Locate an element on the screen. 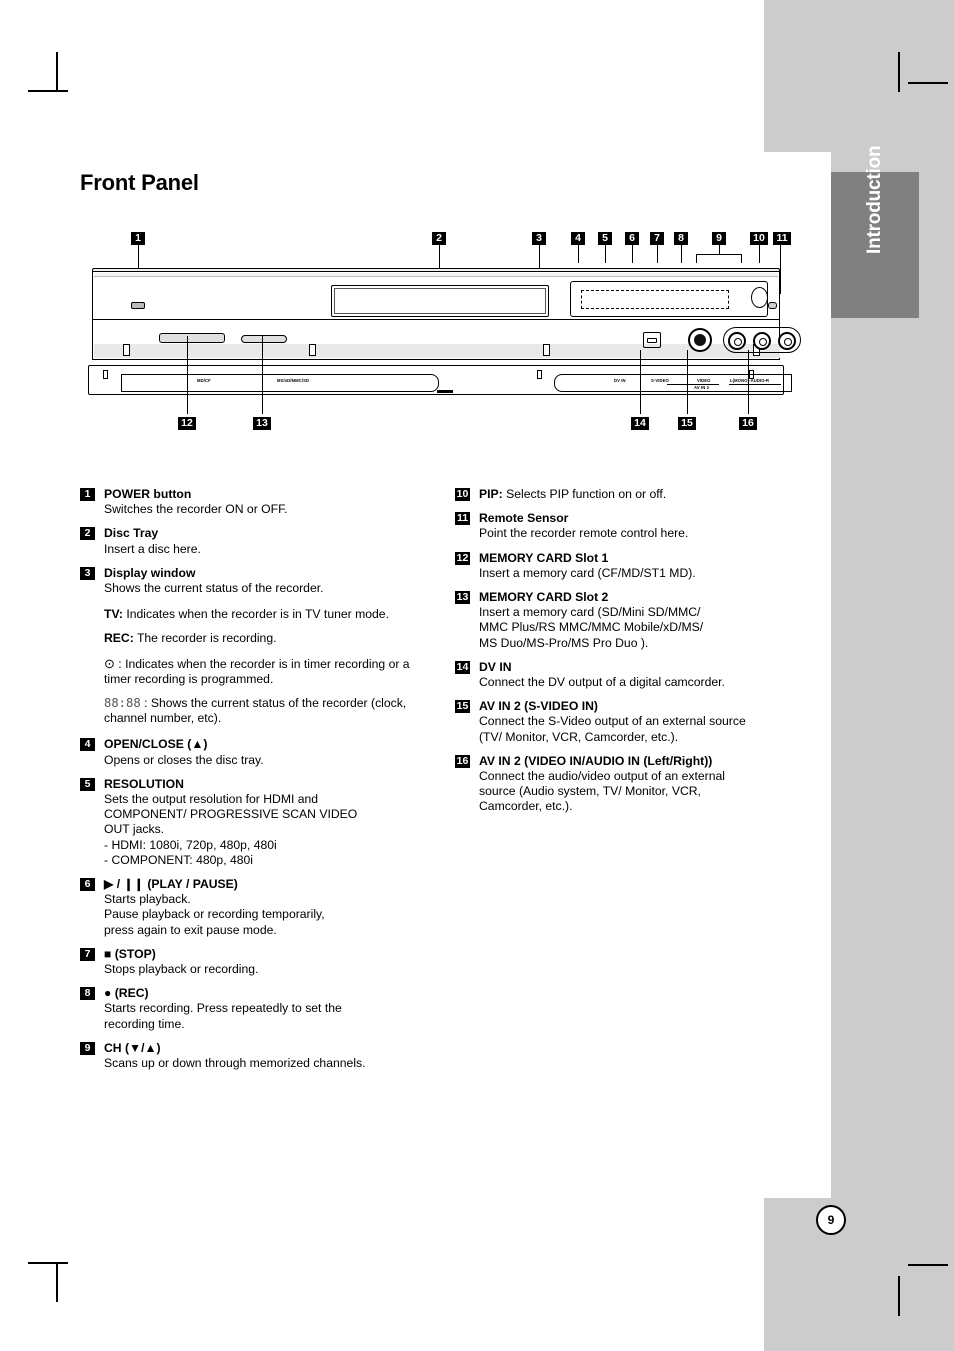 The image size is (954, 1351). item-body-11: Point the recorder remote control here. is located at coordinates (584, 533).